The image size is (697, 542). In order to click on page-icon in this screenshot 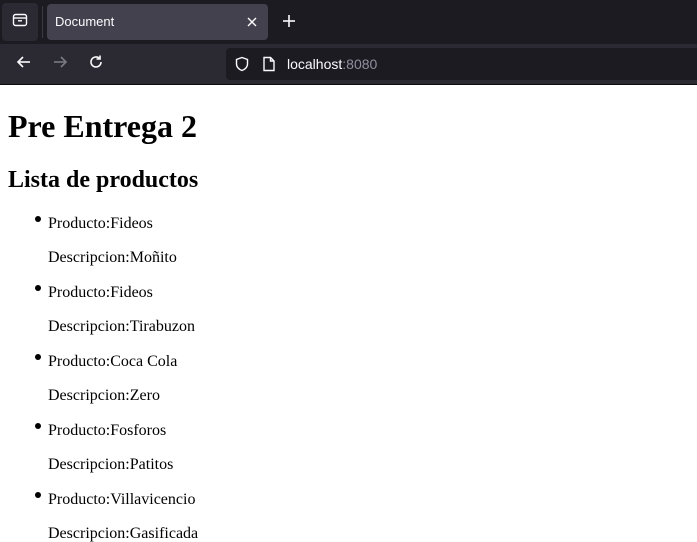, I will do `click(269, 64)`.